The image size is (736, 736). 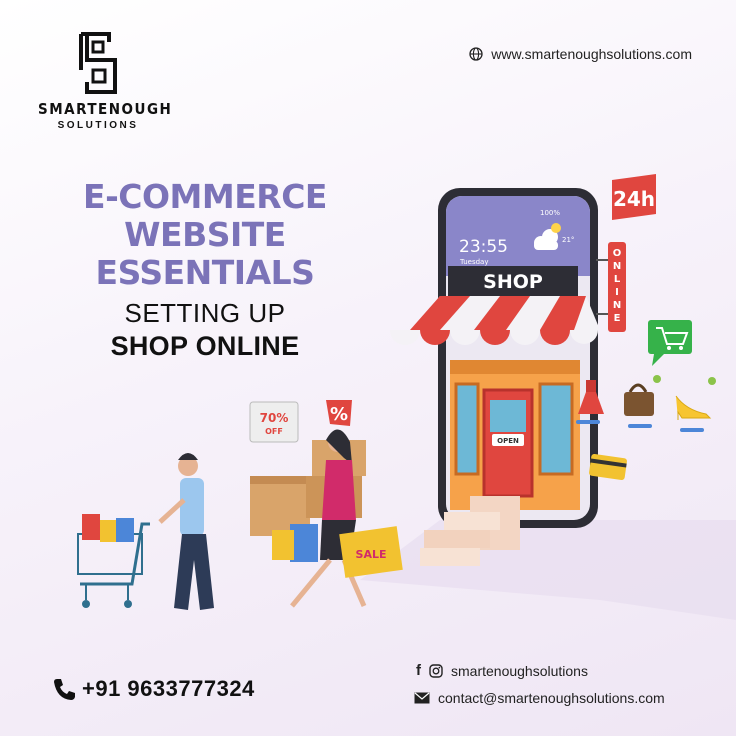 What do you see at coordinates (98, 63) in the screenshot?
I see `brand-monogram-icon` at bounding box center [98, 63].